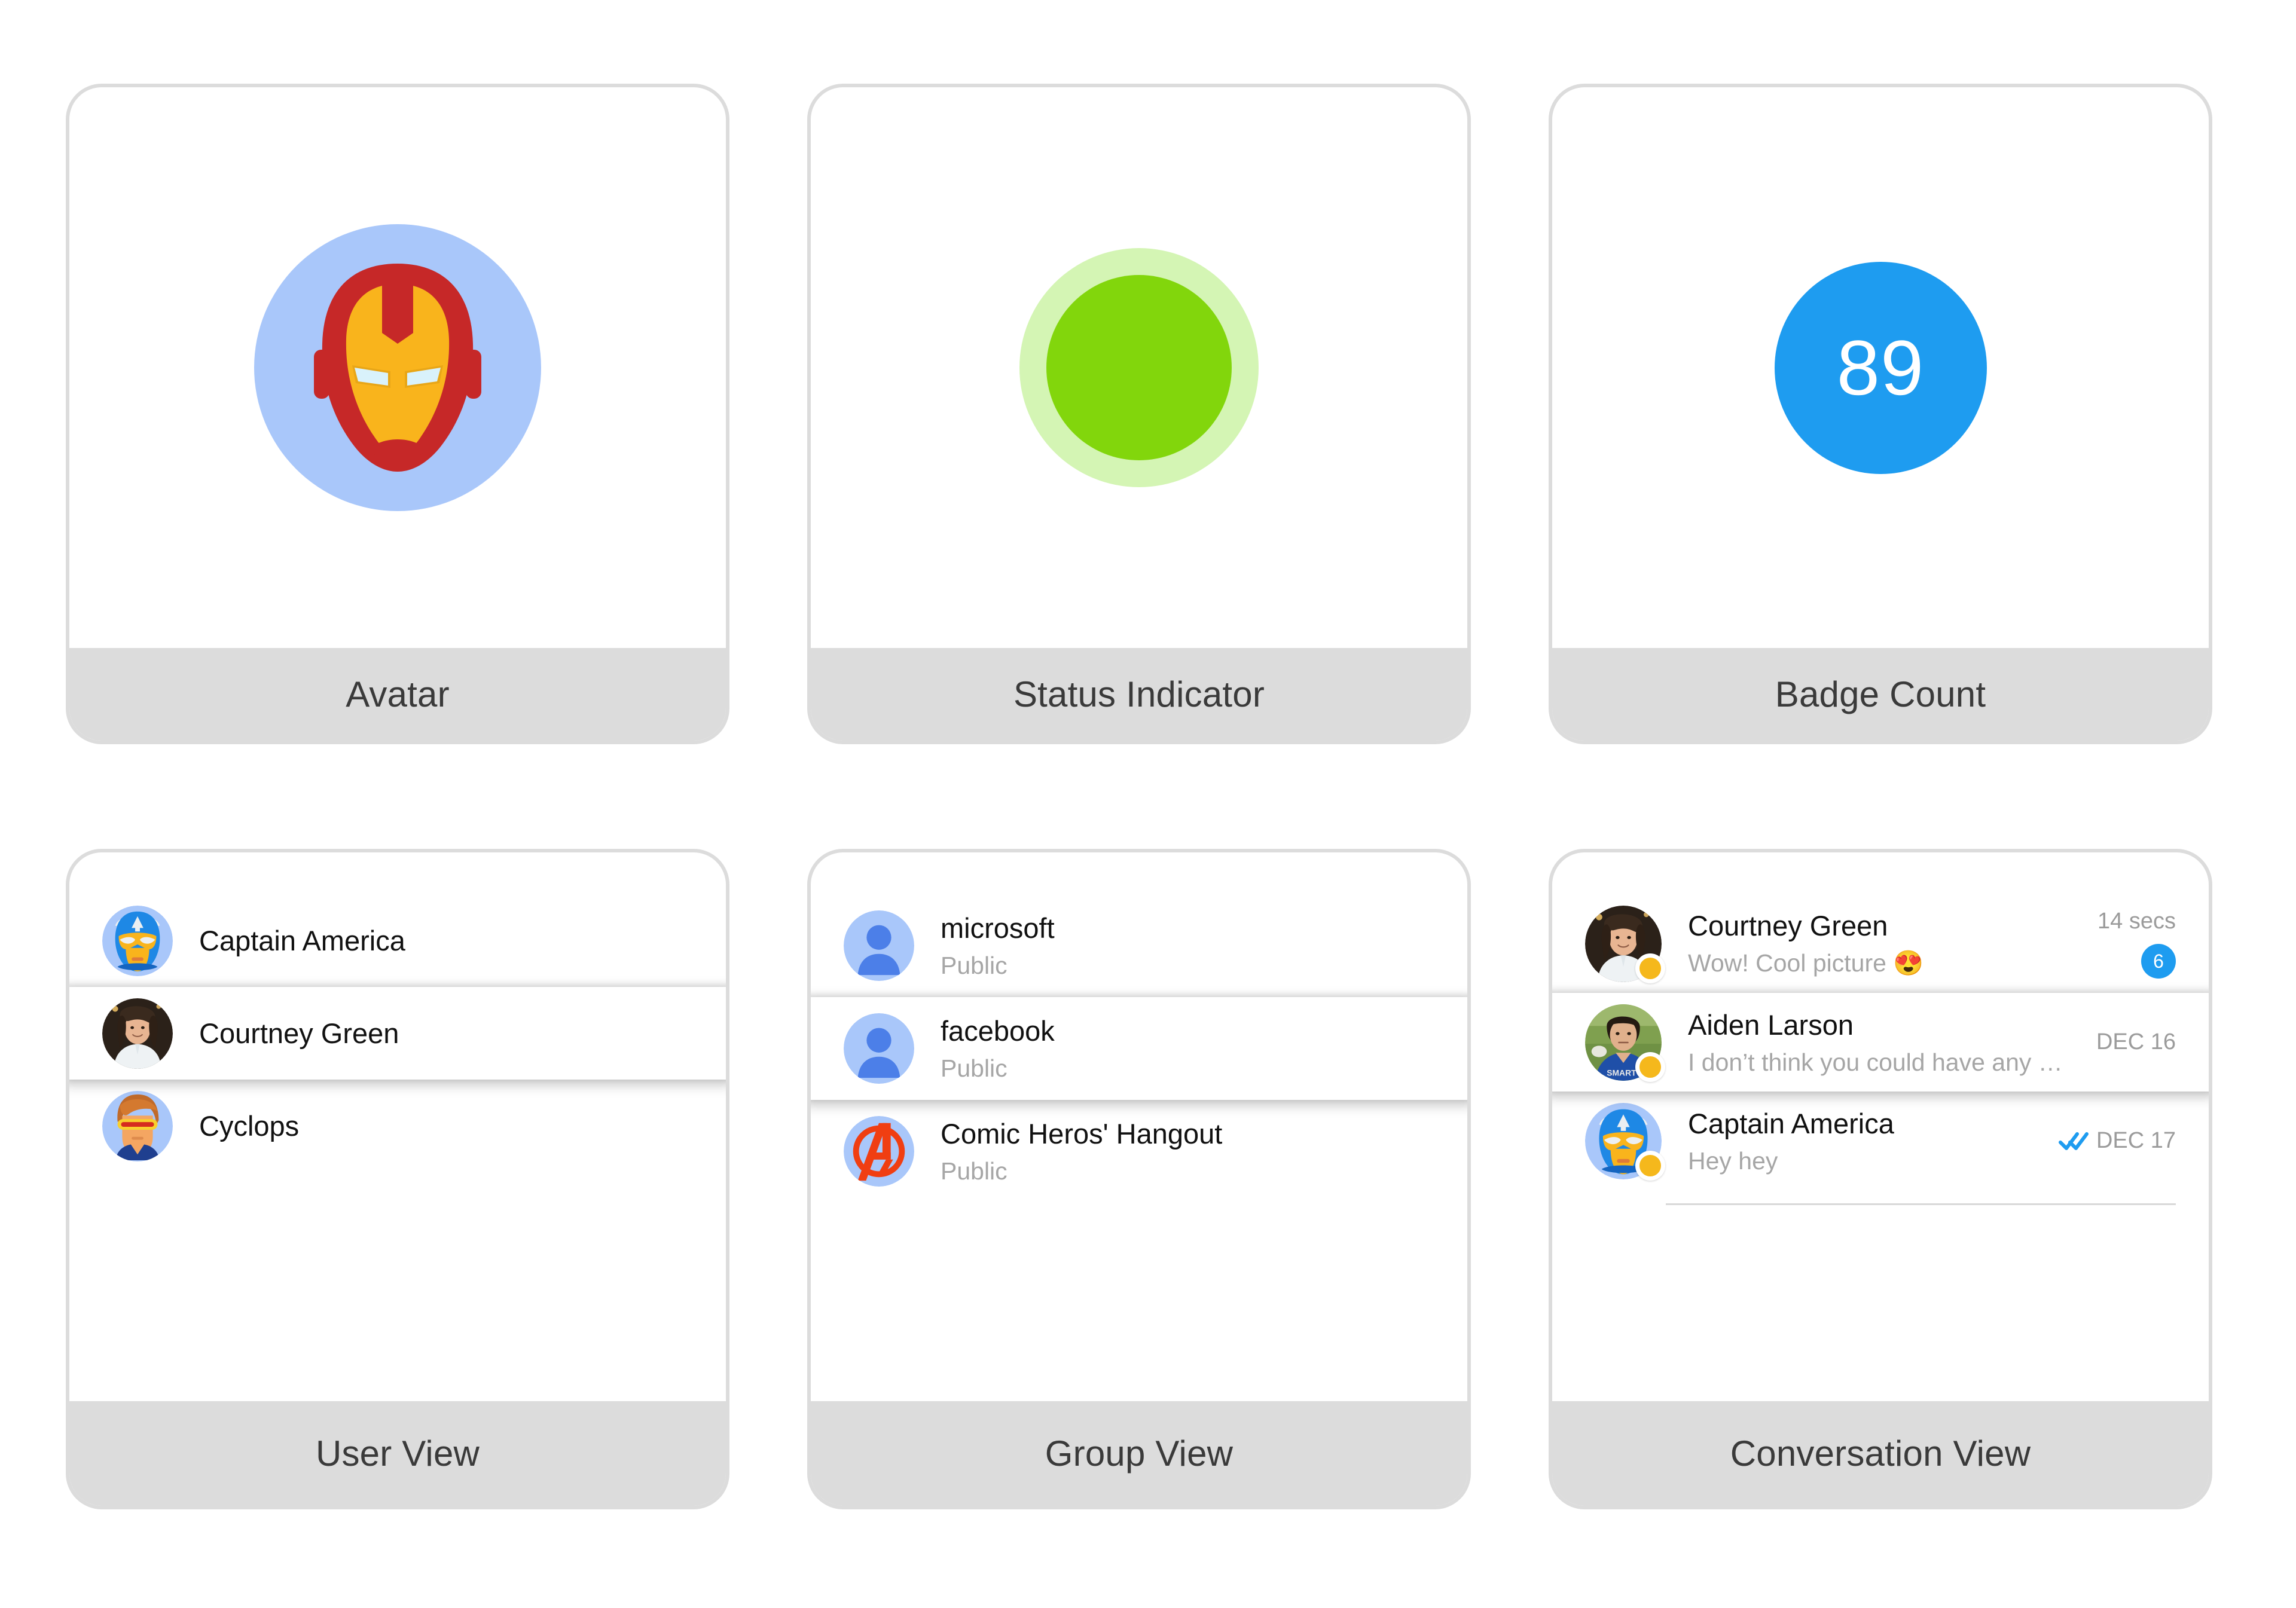 This screenshot has width=2296, height=1608. I want to click on double-check-read-icon, so click(2073, 1141).